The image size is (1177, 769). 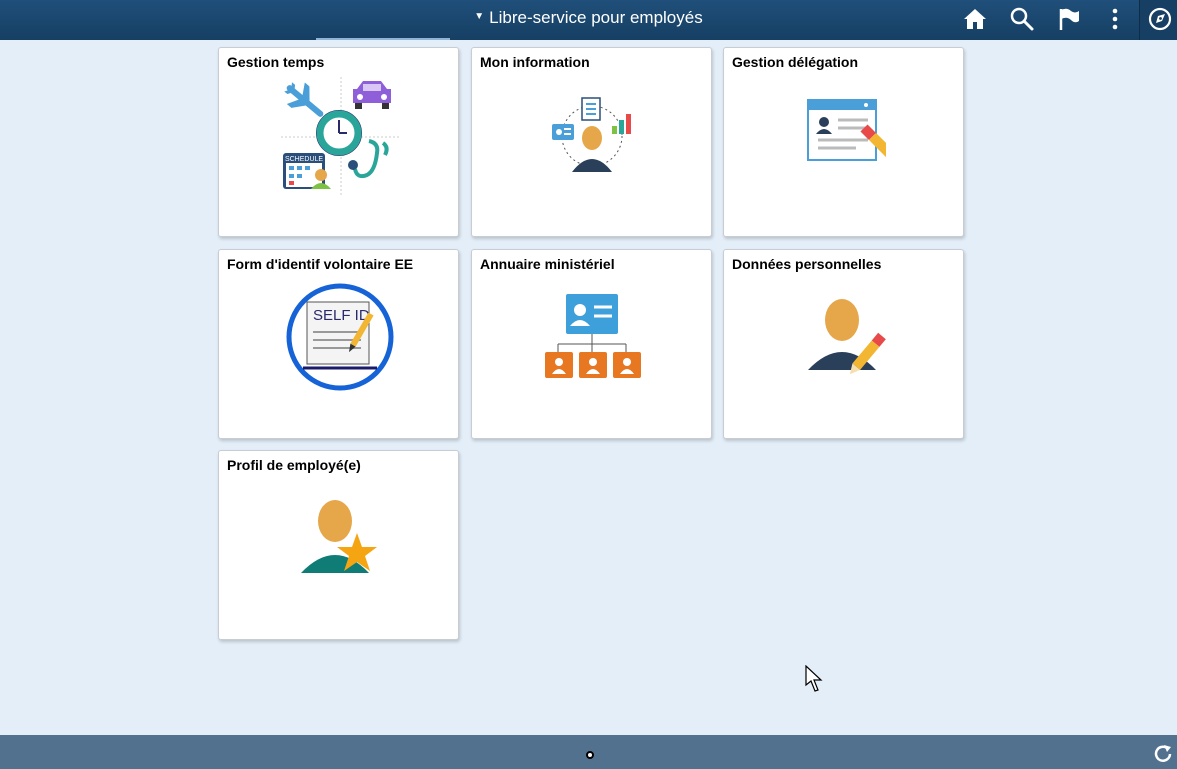 I want to click on home-icon, so click(x=975, y=19).